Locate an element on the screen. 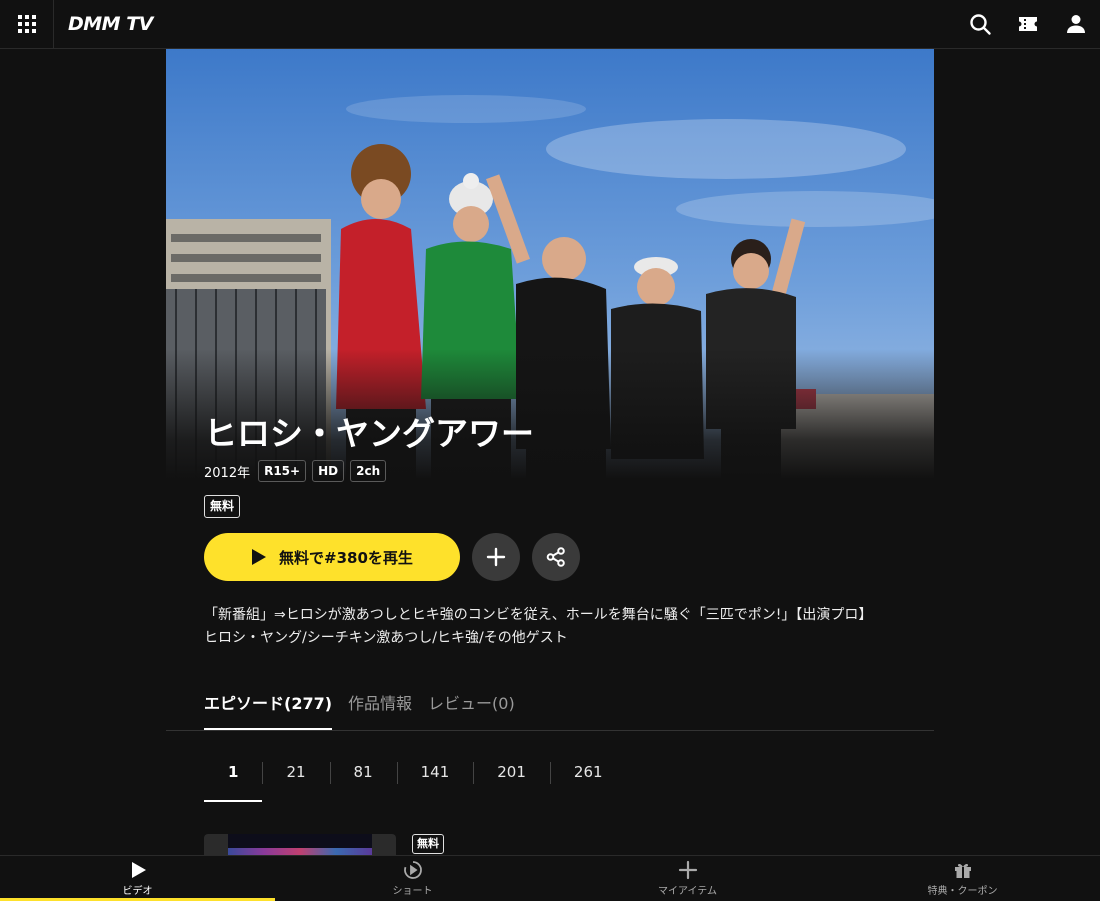  release-year: 2012年 is located at coordinates (227, 473).